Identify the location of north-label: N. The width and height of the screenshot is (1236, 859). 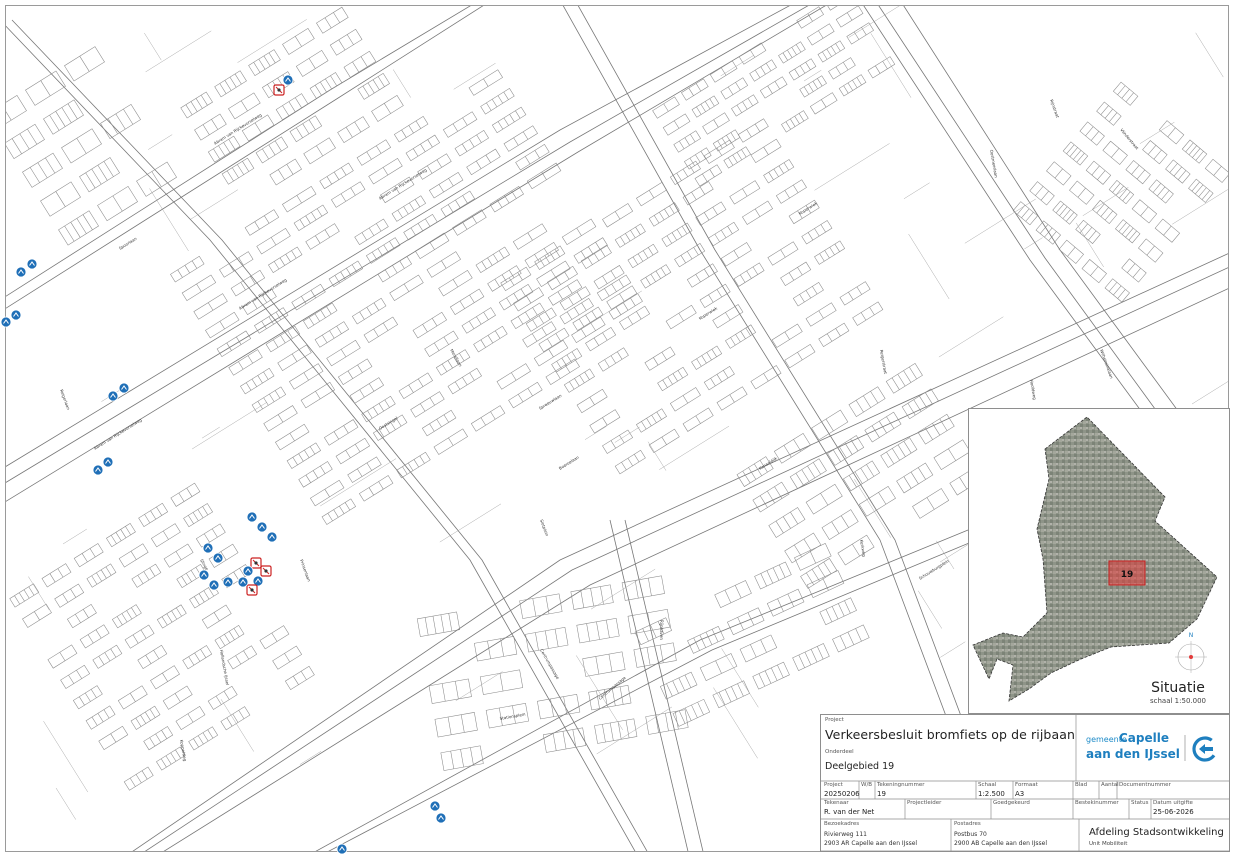
(1191, 635).